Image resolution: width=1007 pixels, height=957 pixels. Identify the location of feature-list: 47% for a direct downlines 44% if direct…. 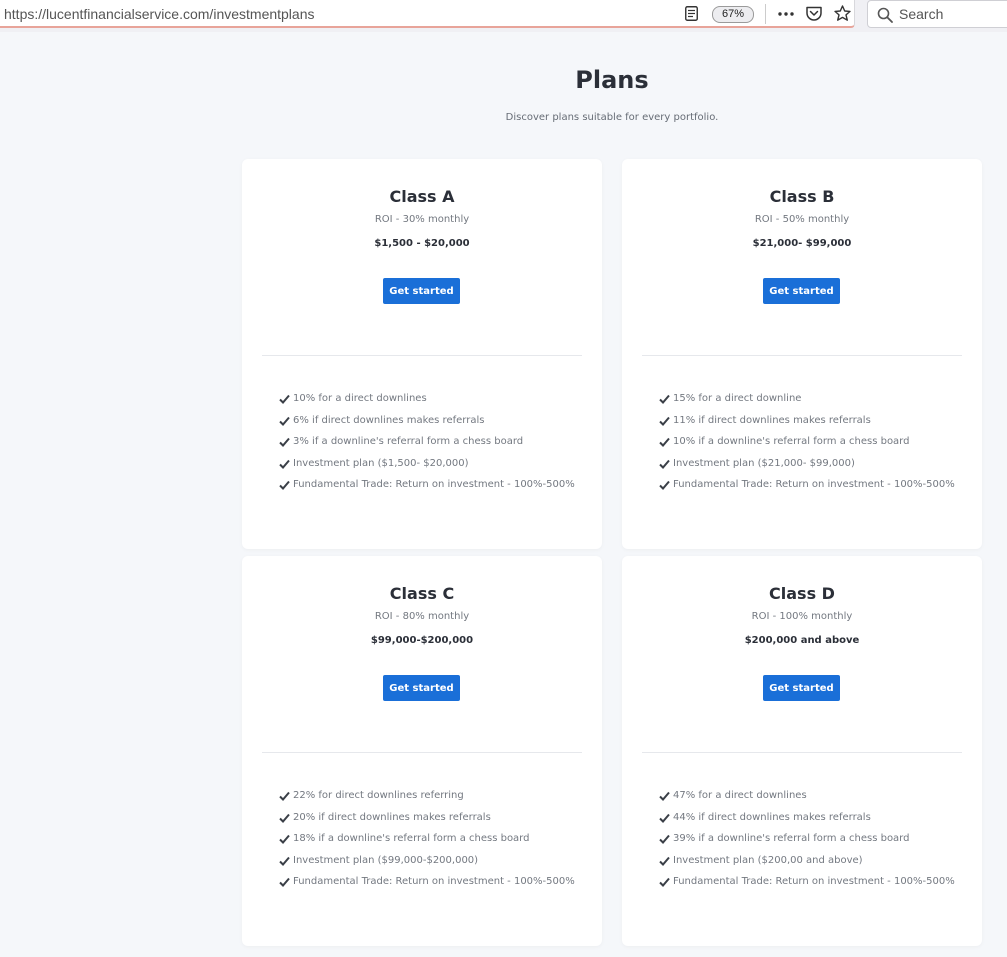
(807, 844).